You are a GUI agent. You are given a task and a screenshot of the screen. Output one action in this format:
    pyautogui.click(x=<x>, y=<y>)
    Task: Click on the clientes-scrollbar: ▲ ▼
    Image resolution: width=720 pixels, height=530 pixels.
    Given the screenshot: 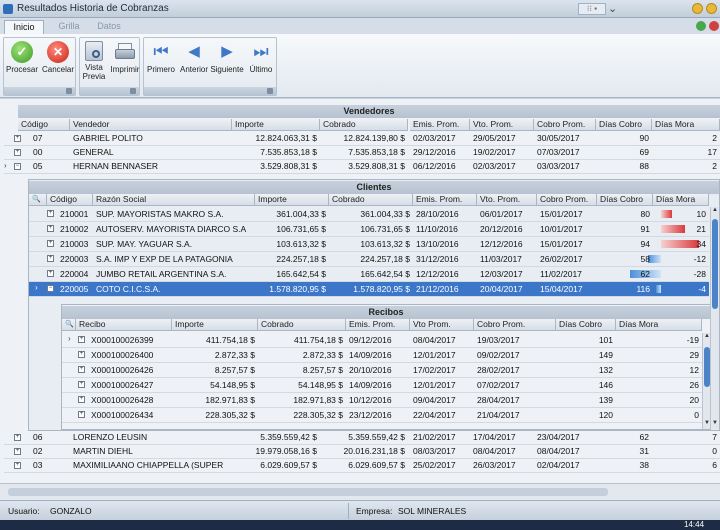 What is the action you would take?
    pyautogui.click(x=714, y=318)
    